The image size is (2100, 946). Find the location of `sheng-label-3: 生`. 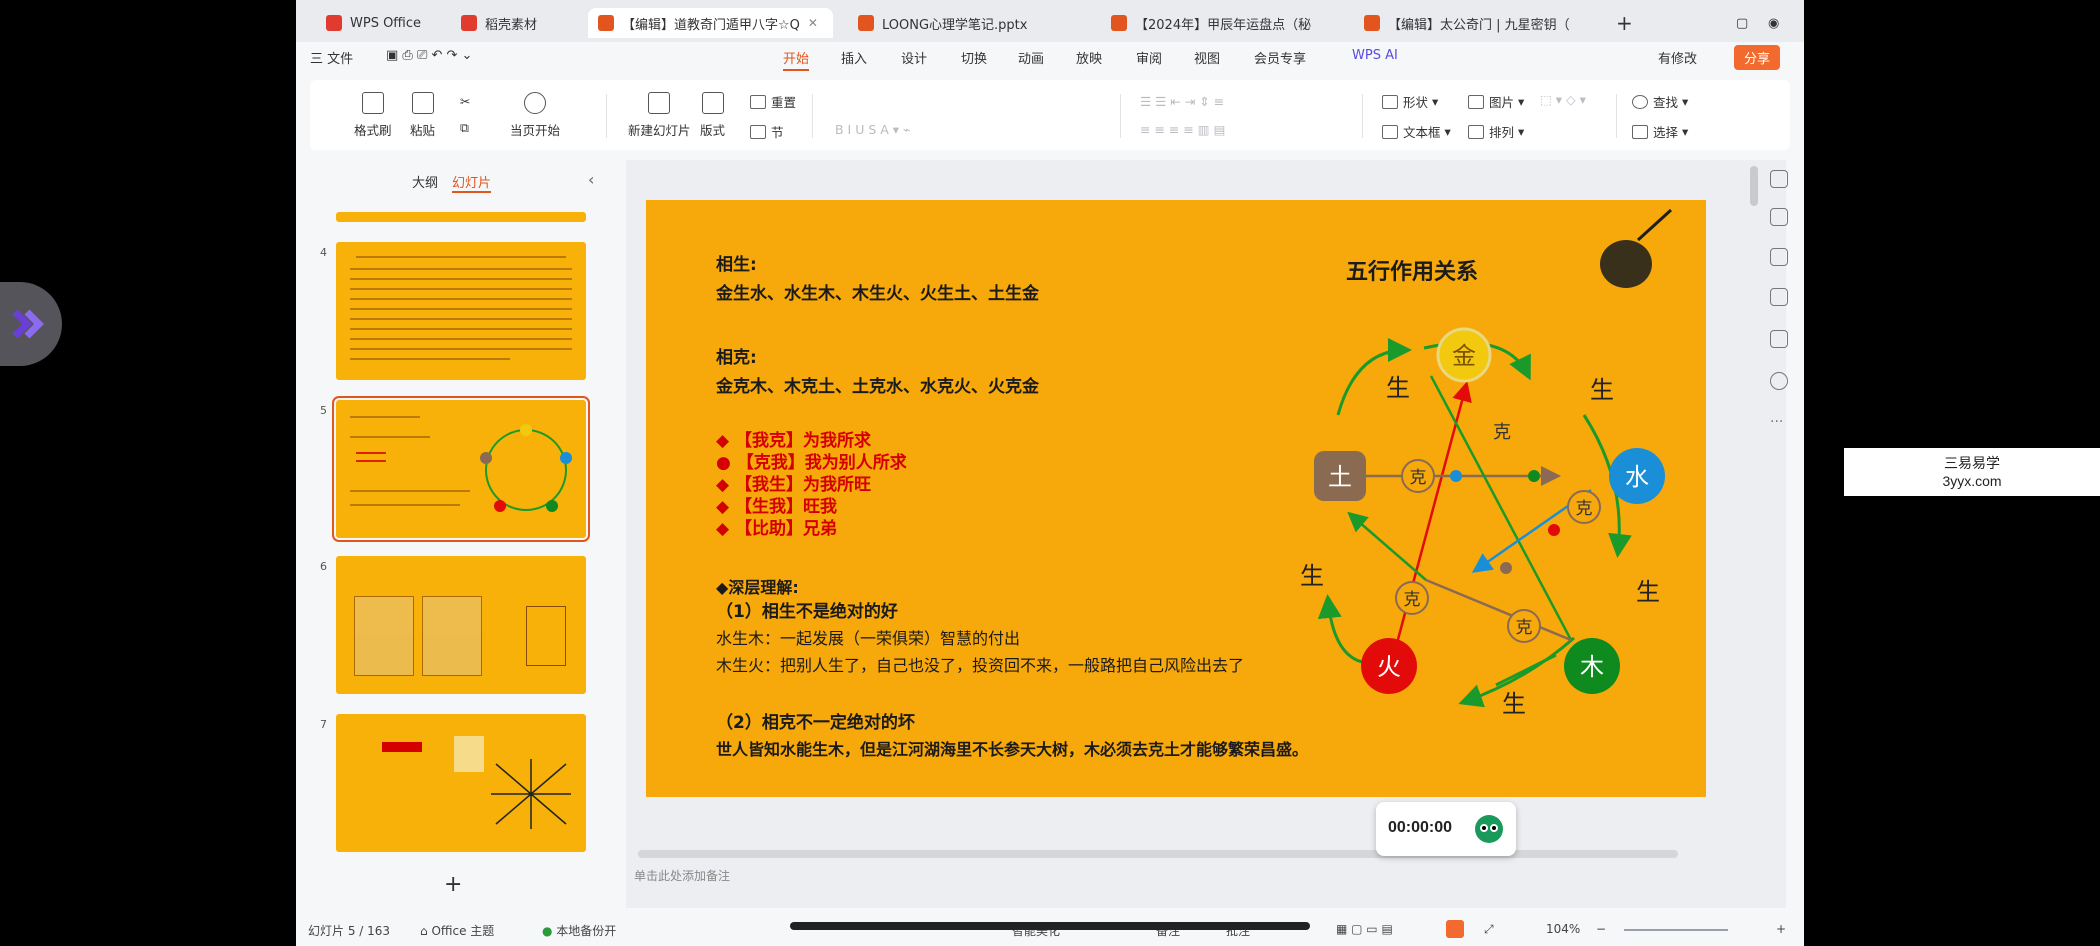

sheng-label-3: 生 is located at coordinates (1648, 592).